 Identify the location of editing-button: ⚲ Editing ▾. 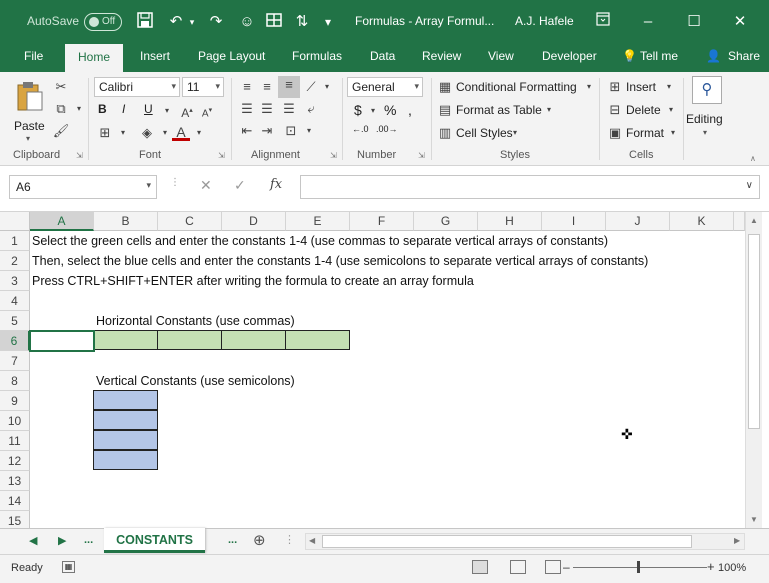
(707, 106).